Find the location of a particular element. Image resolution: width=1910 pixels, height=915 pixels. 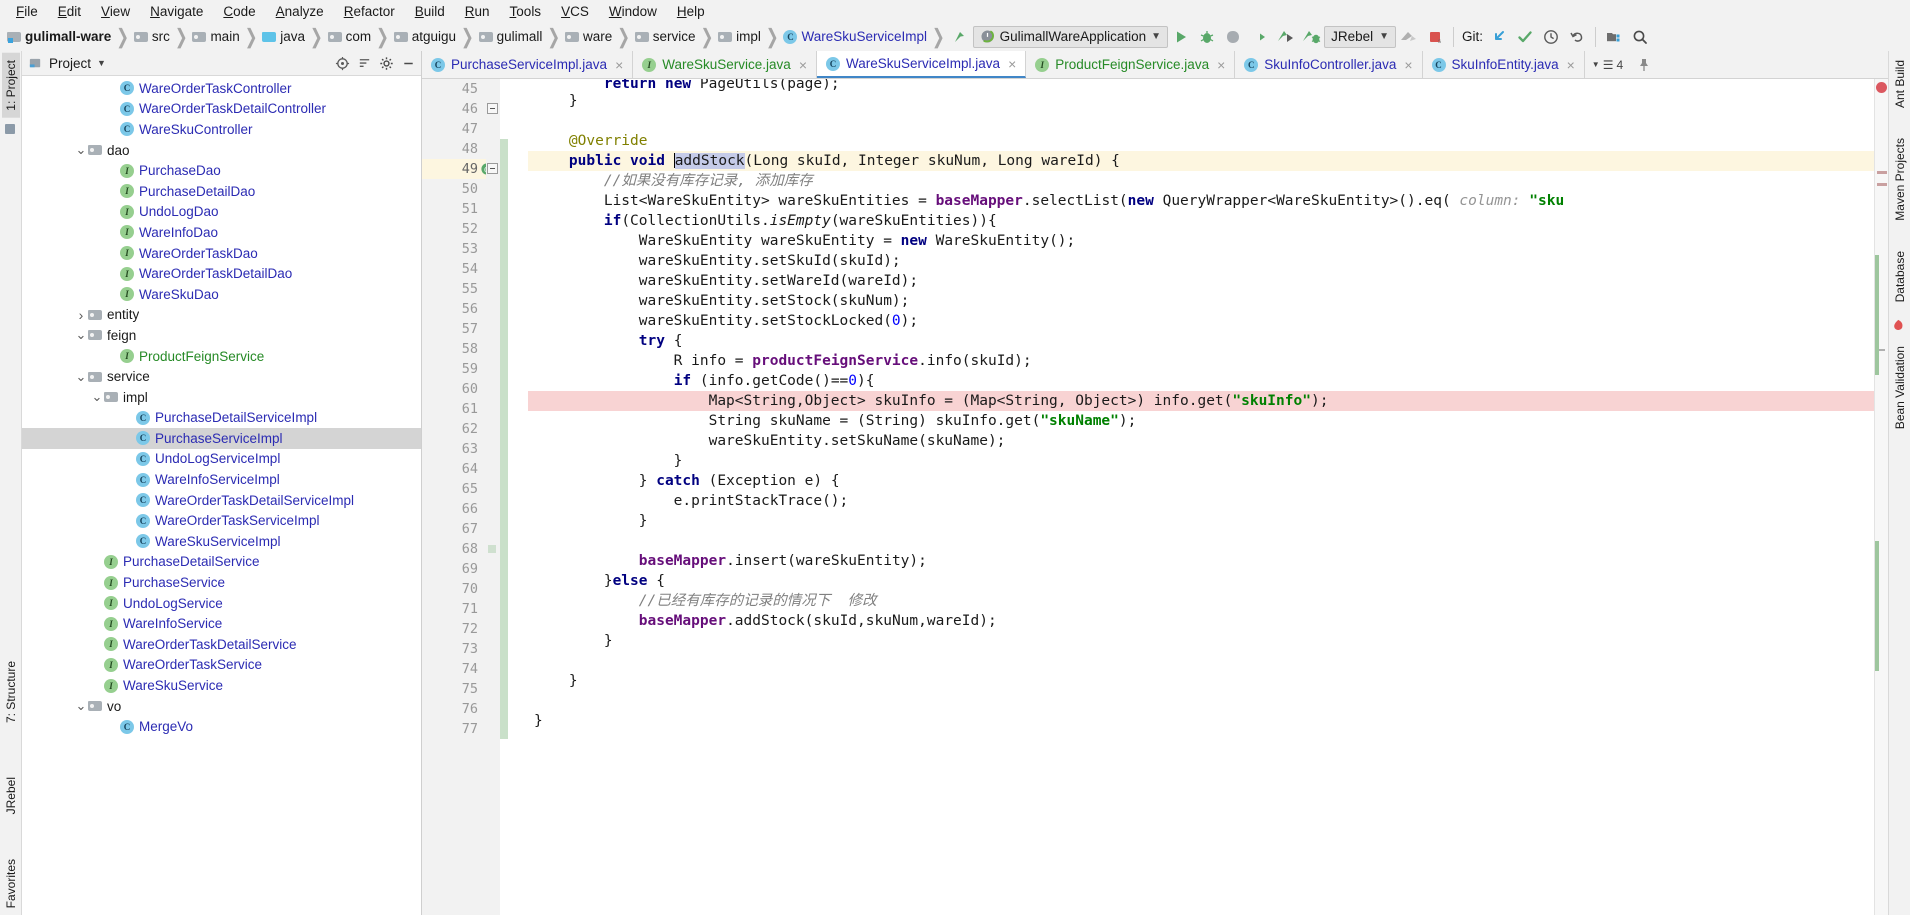

project-structure-icon is located at coordinates (1614, 37).